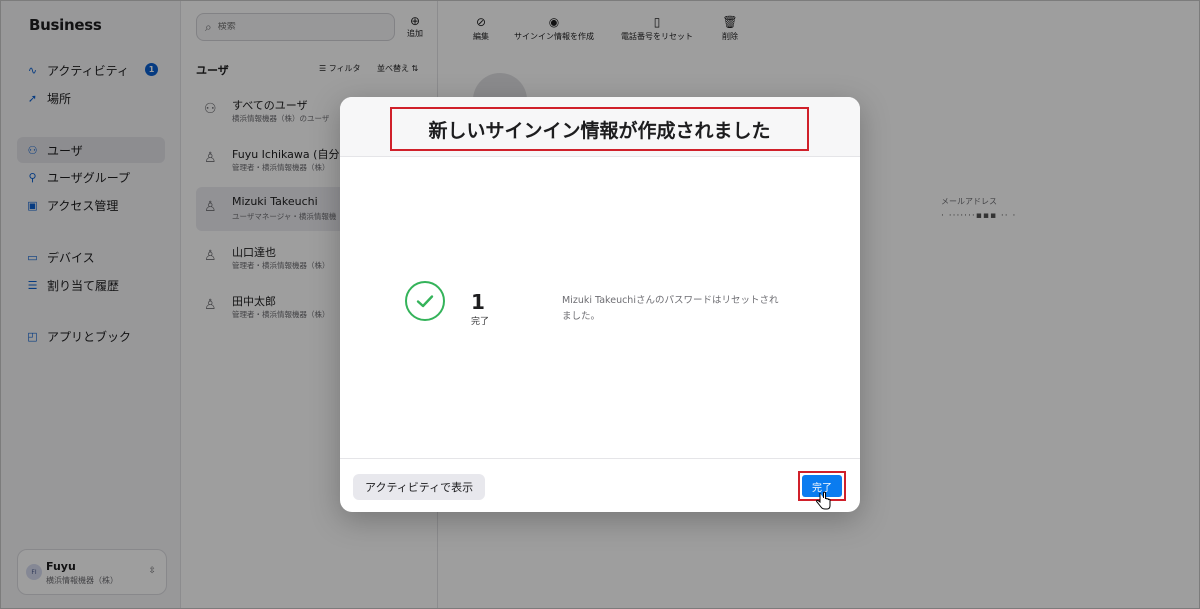  I want to click on dialog-header: 新しいサインイン情報が作成されました, so click(600, 127).